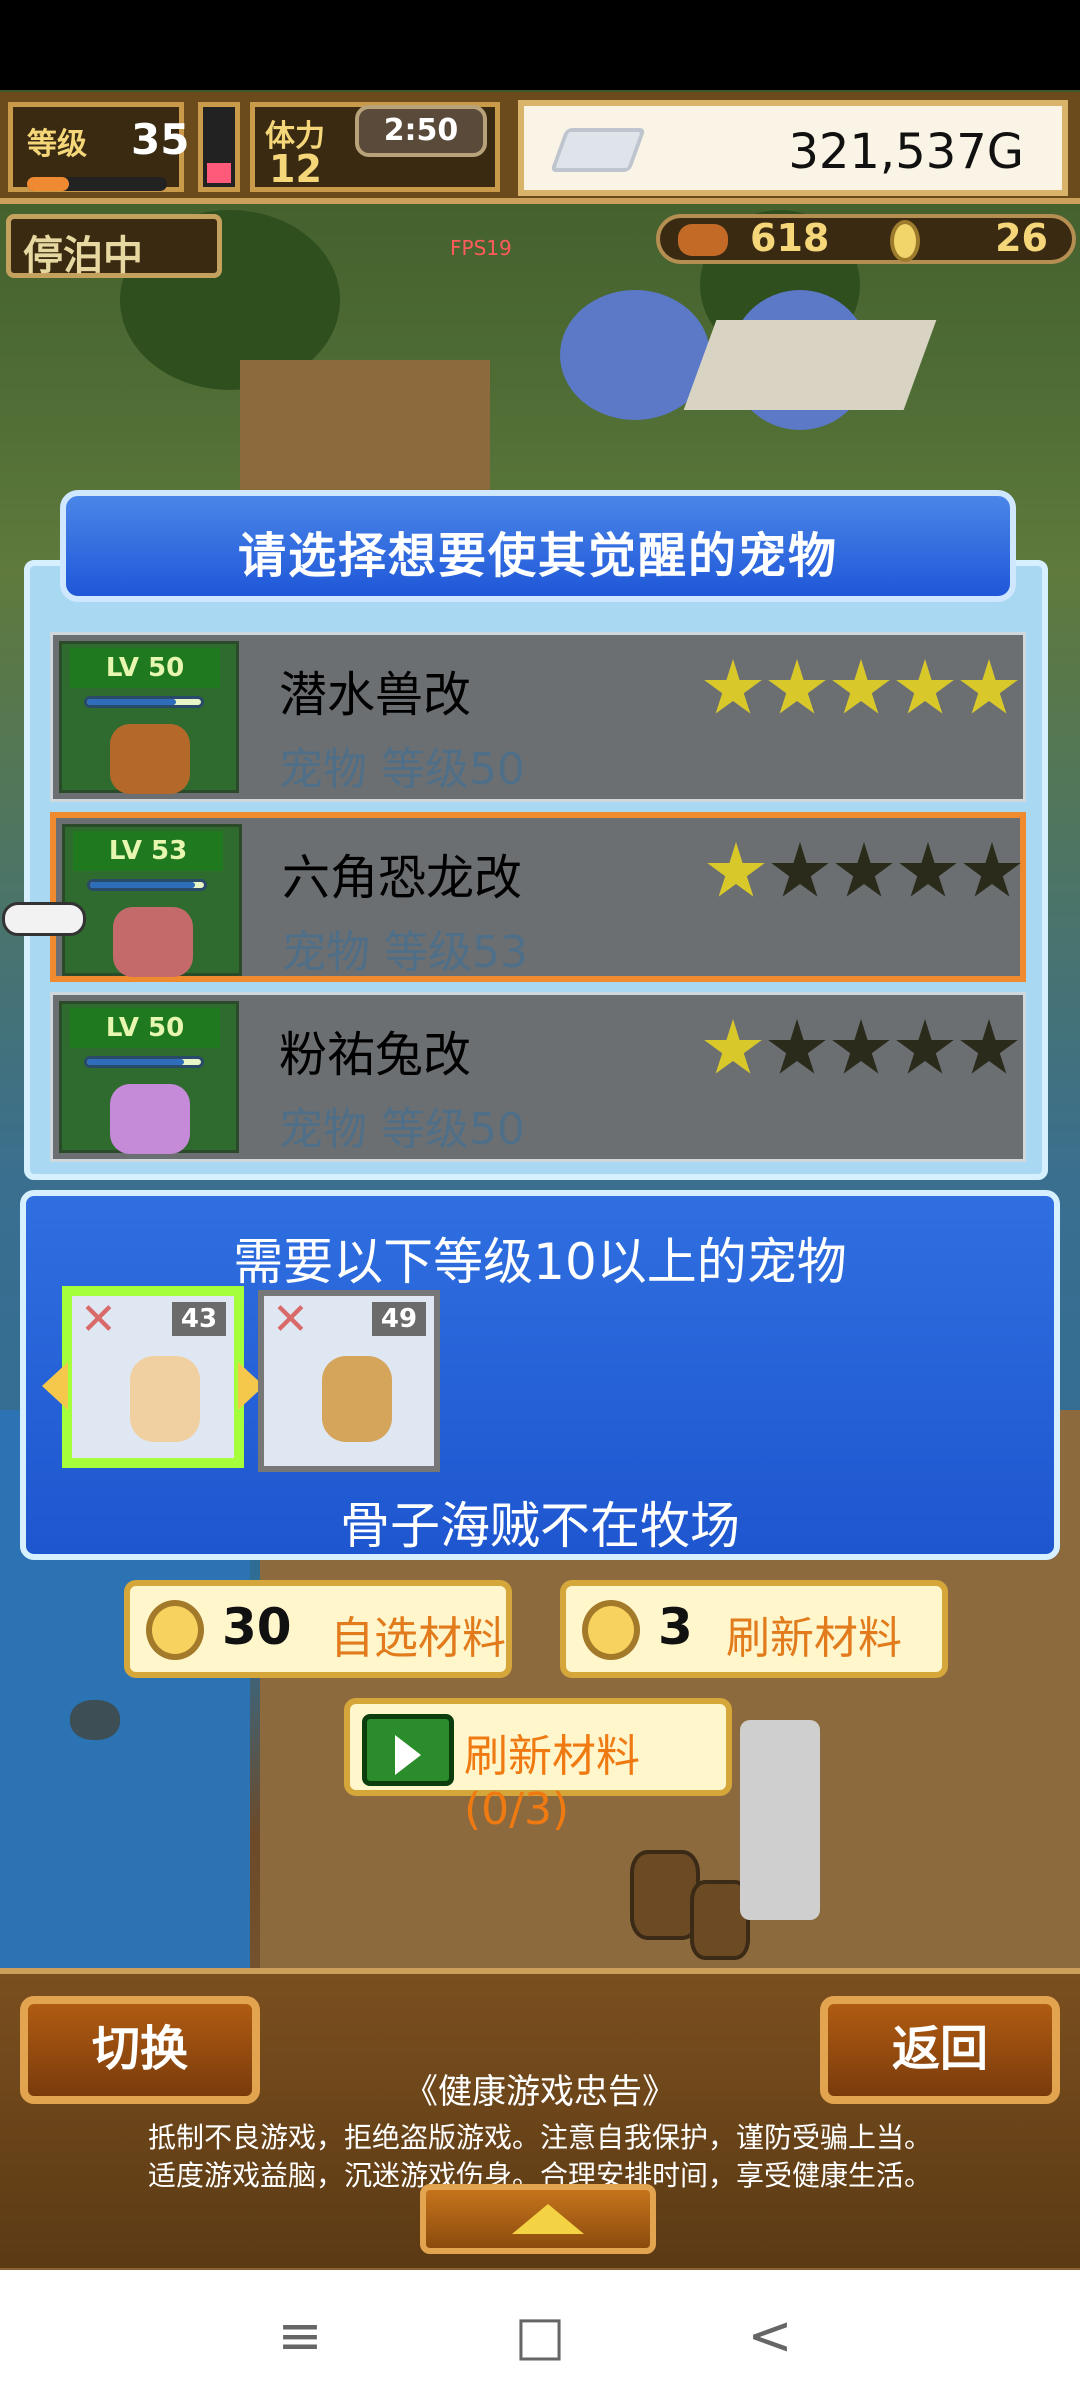 Image resolution: width=1080 pixels, height=2400 pixels. What do you see at coordinates (150, 1119) in the screenshot?
I see `pet-sprite-rabbit` at bounding box center [150, 1119].